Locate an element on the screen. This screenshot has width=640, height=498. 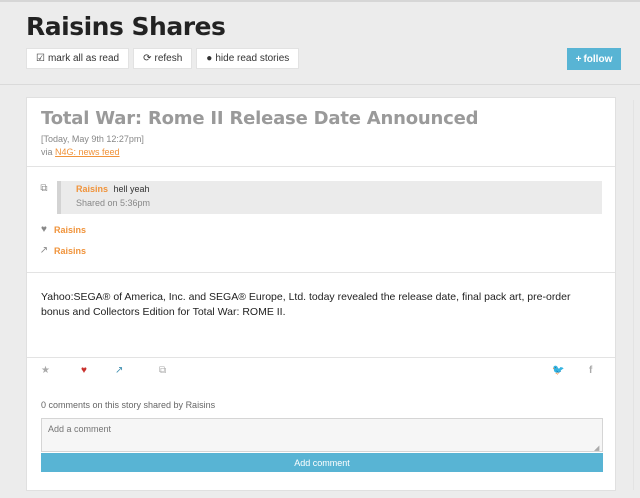
refresh-label: refesh is located at coordinates (168, 58).